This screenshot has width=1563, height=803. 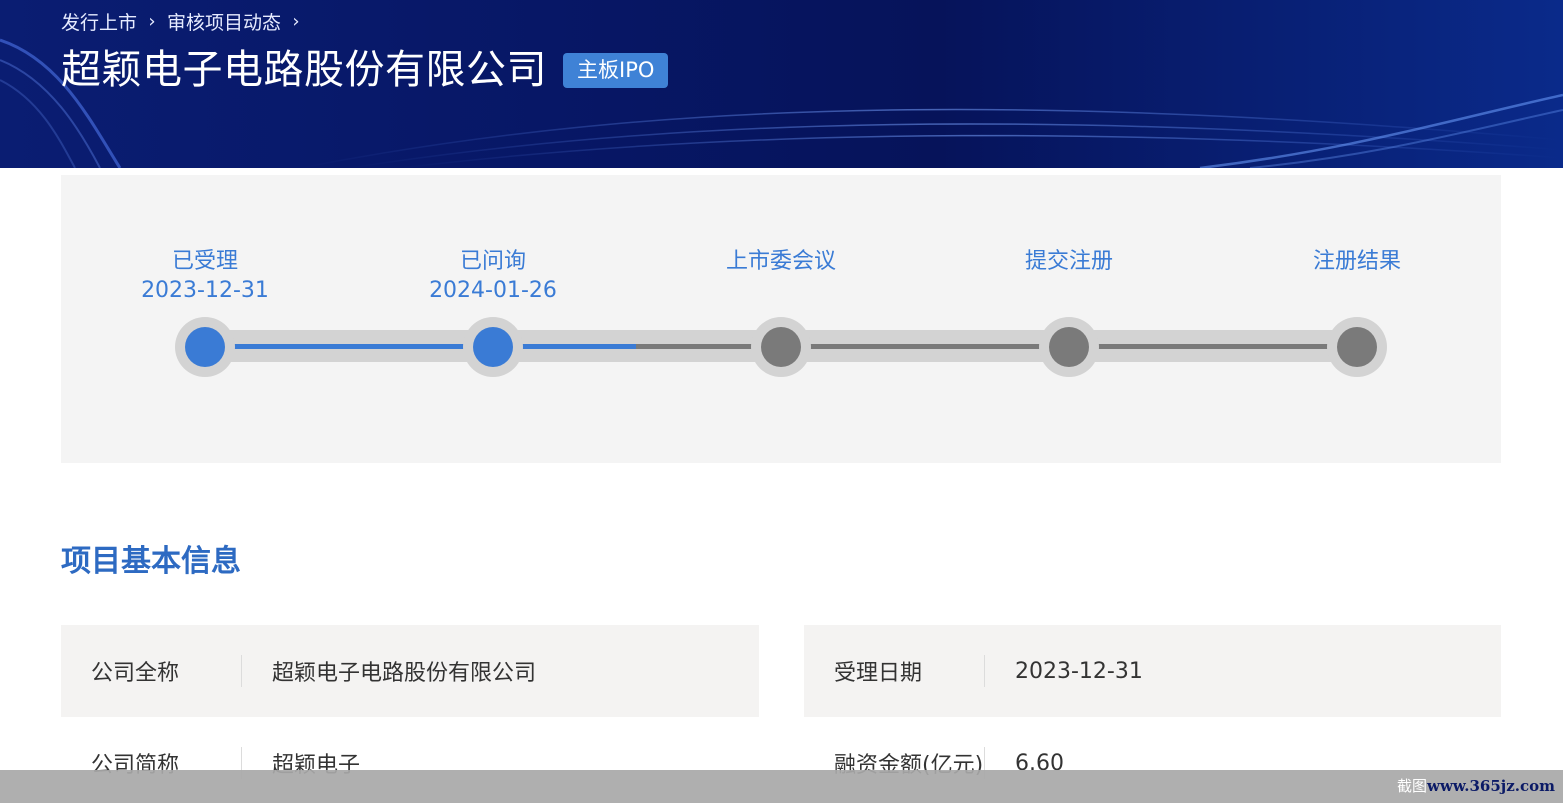 I want to click on step-listing-committee: 上市委会议, so click(x=781, y=262).